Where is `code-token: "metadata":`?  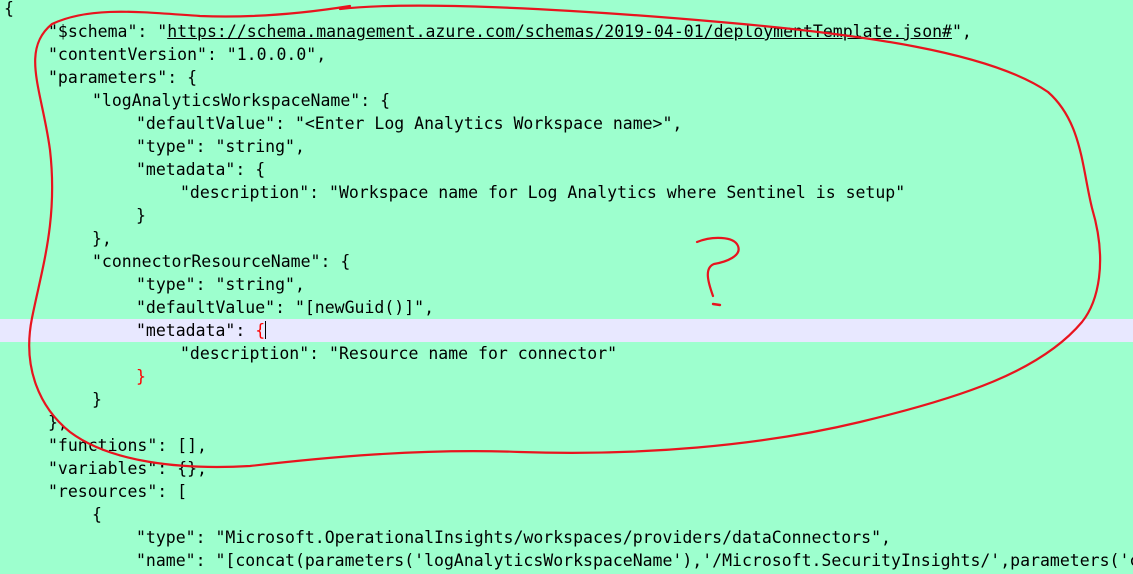 code-token: "metadata": is located at coordinates (196, 330).